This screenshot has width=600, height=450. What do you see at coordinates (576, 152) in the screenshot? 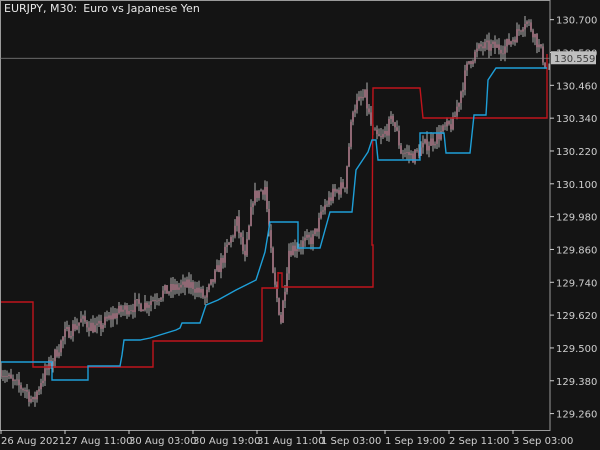
I see `y-tick-label: 130.220` at bounding box center [576, 152].